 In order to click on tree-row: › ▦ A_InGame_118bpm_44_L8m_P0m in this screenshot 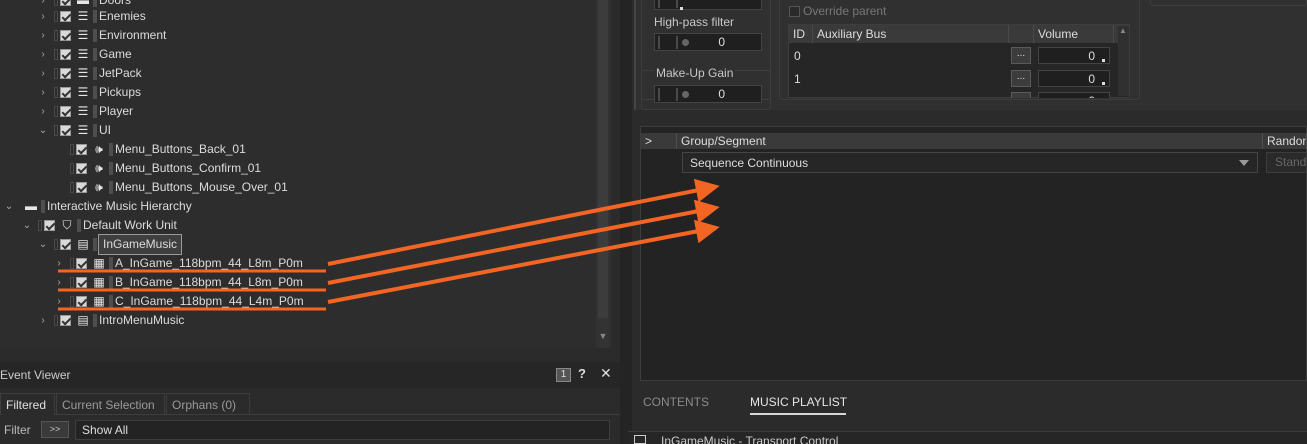, I will do `click(298, 263)`.